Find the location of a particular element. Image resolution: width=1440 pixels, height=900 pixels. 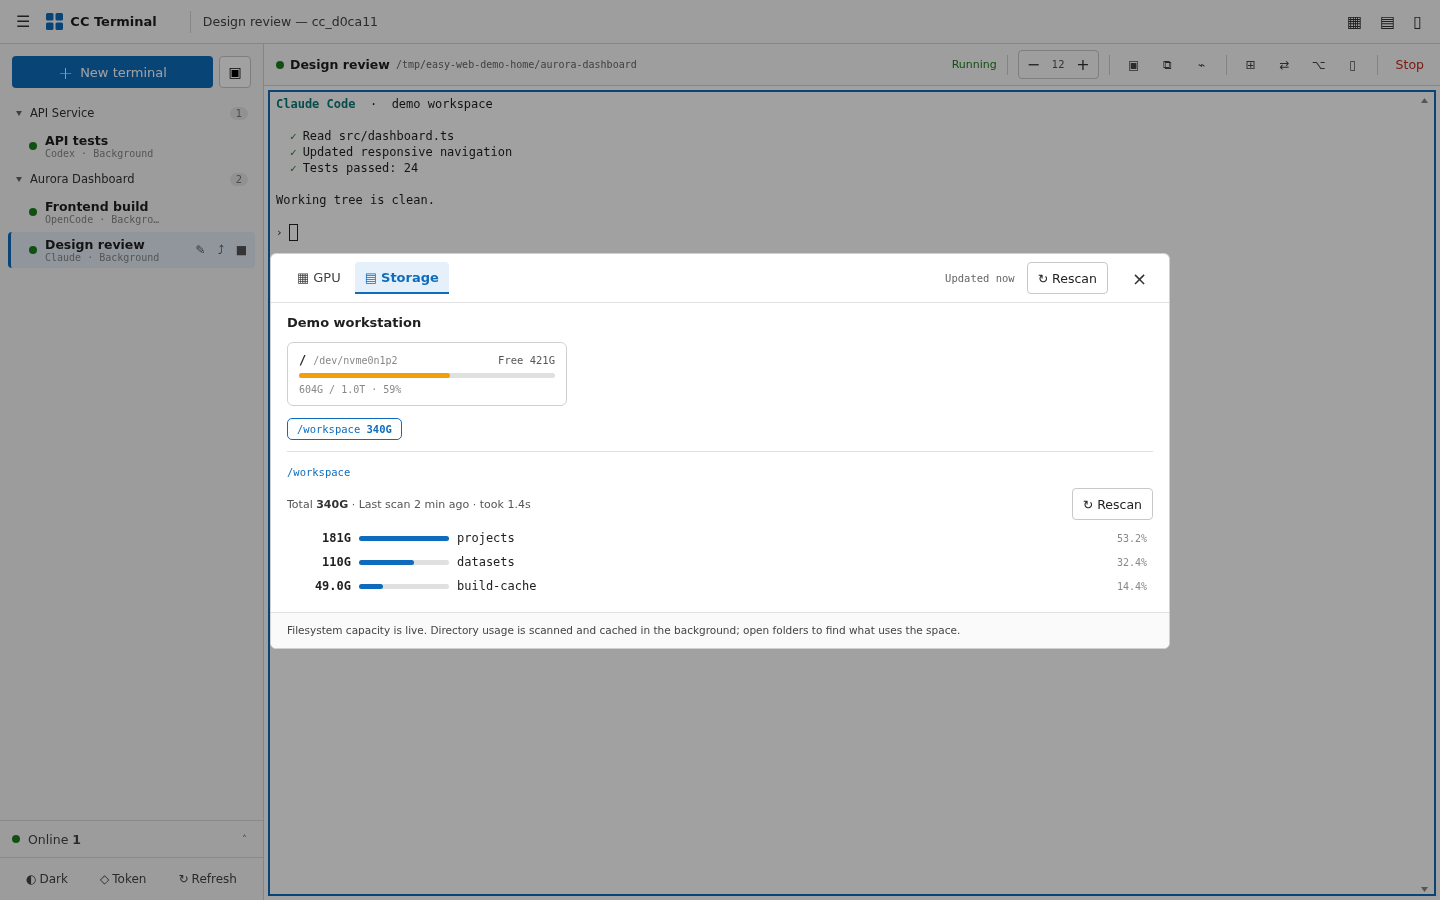

folder-size: 181G is located at coordinates (336, 538).